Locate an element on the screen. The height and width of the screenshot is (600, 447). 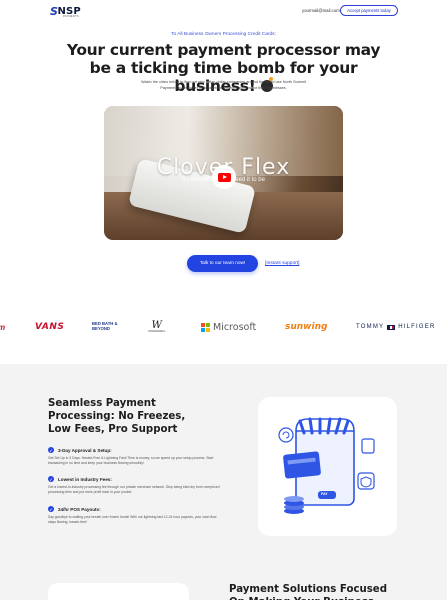
pay-badge-label: PAY is located at coordinates (324, 494).